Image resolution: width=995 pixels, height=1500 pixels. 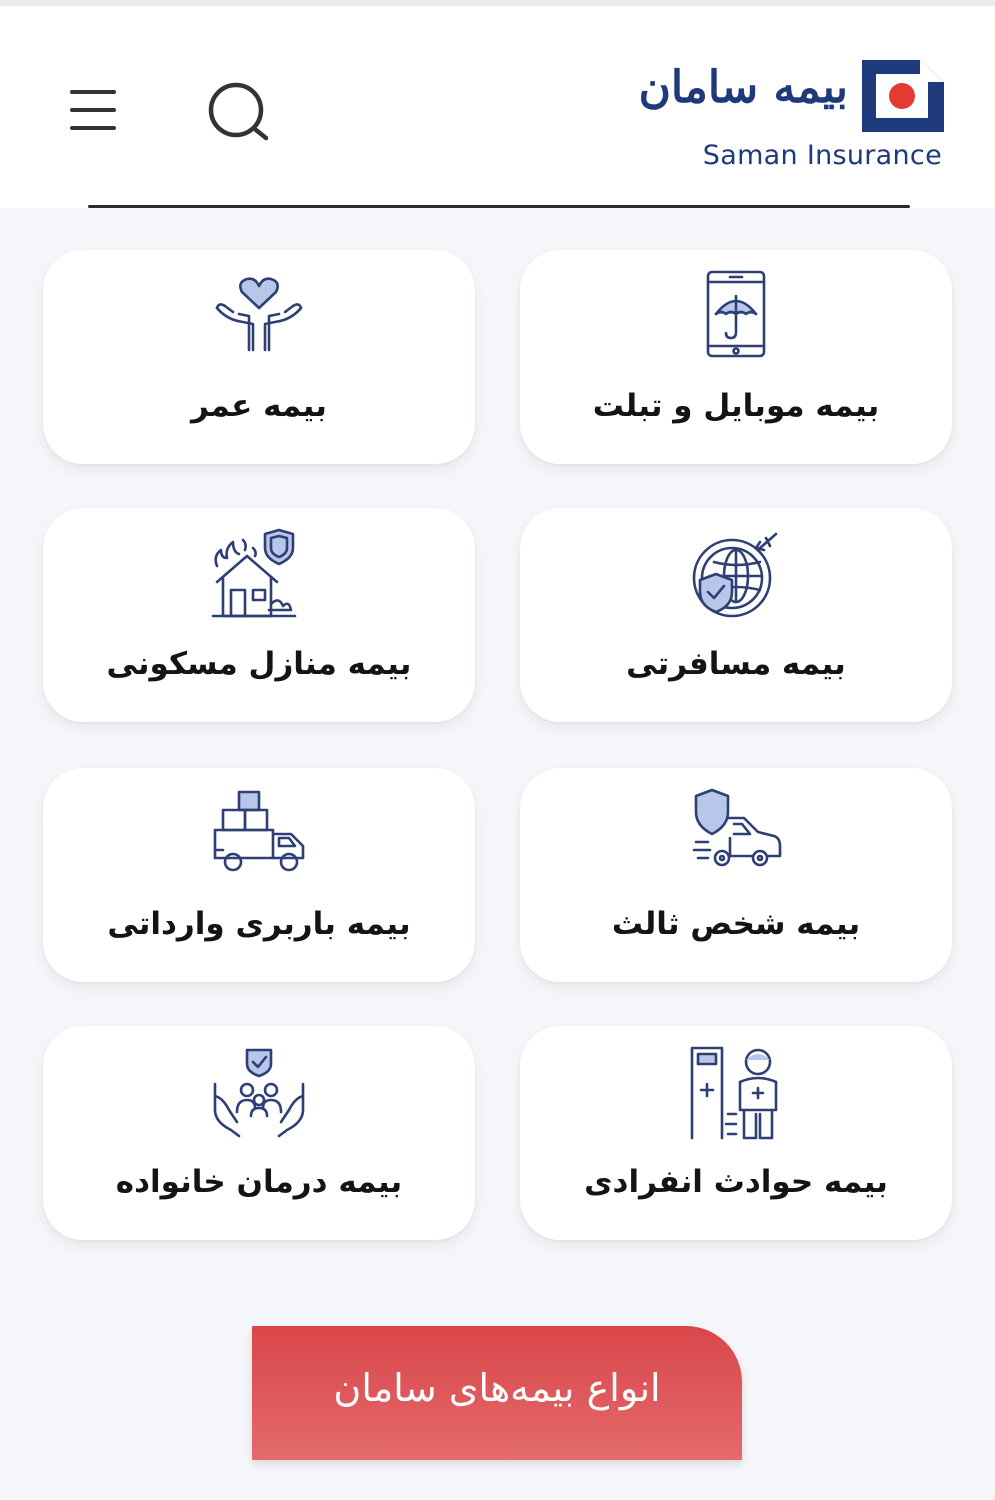 What do you see at coordinates (735, 575) in the screenshot?
I see `globe-shield-plane-icon` at bounding box center [735, 575].